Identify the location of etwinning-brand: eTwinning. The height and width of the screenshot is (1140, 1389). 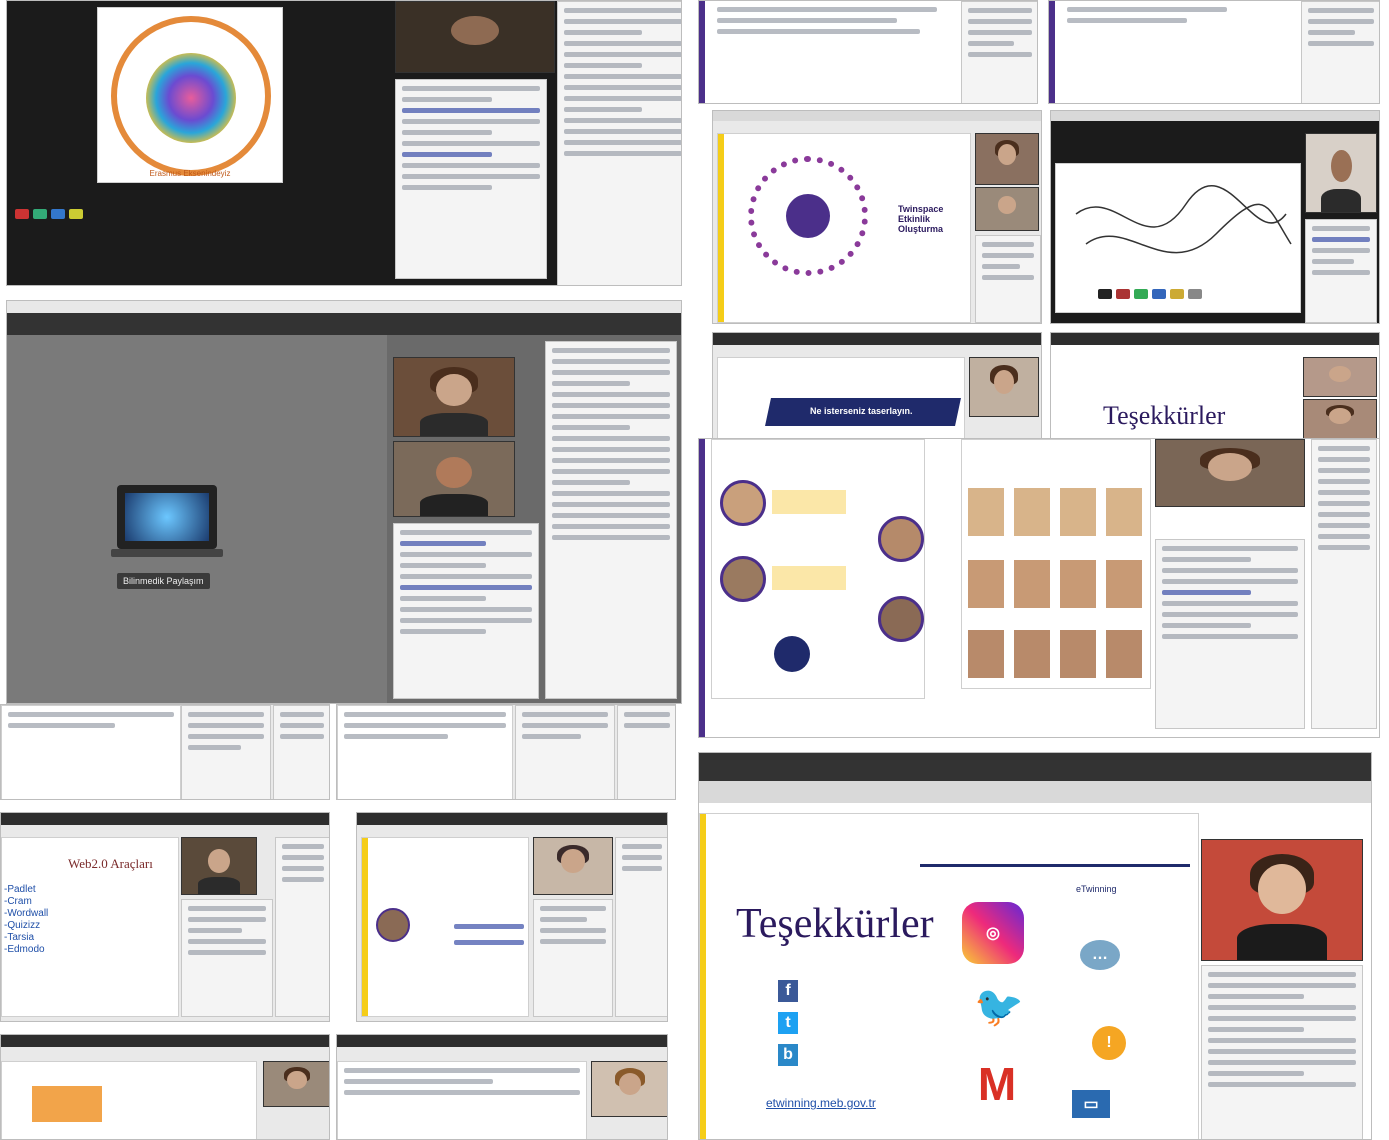
(1096, 889).